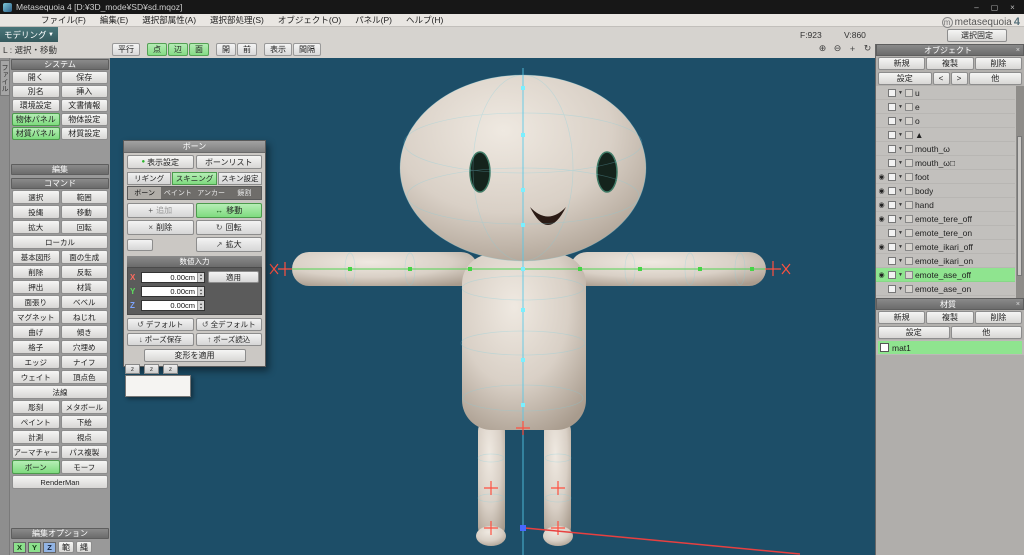 This screenshot has height=555, width=1024. Describe the element at coordinates (34, 547) in the screenshot. I see `axis-lock-y: Y` at that location.